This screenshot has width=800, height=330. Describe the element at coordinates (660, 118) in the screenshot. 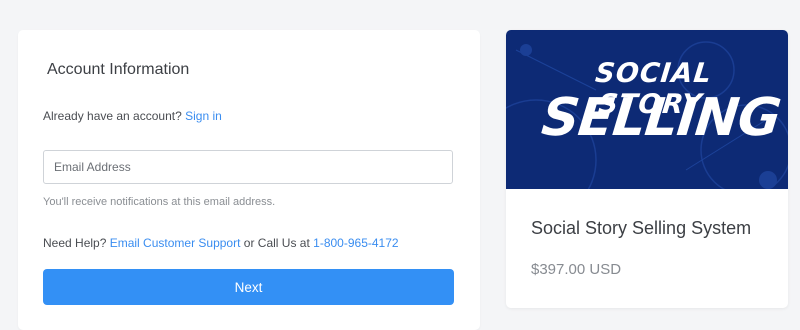

I see `banner-title-line-2: SELLING` at that location.